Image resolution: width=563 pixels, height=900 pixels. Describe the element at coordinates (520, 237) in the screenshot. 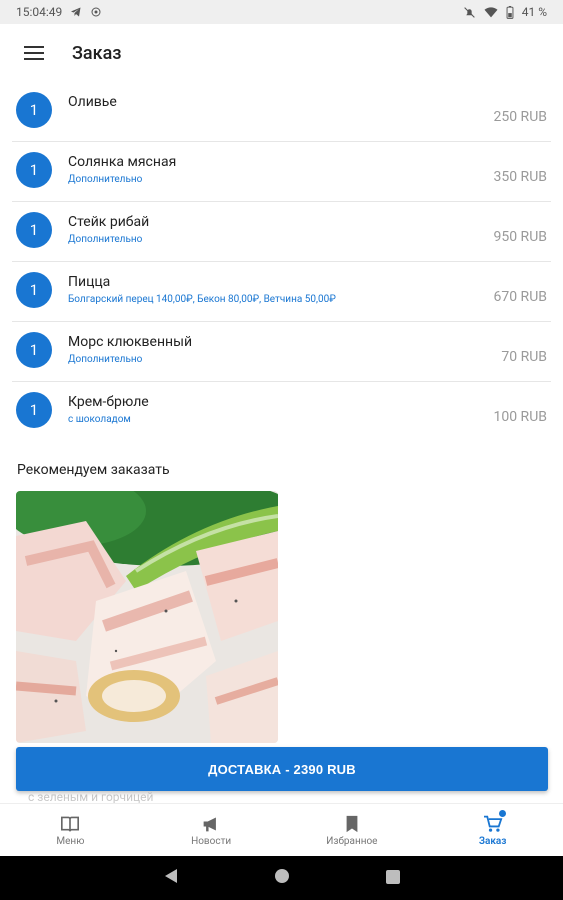

I see `item-price: 950 RUB` at that location.